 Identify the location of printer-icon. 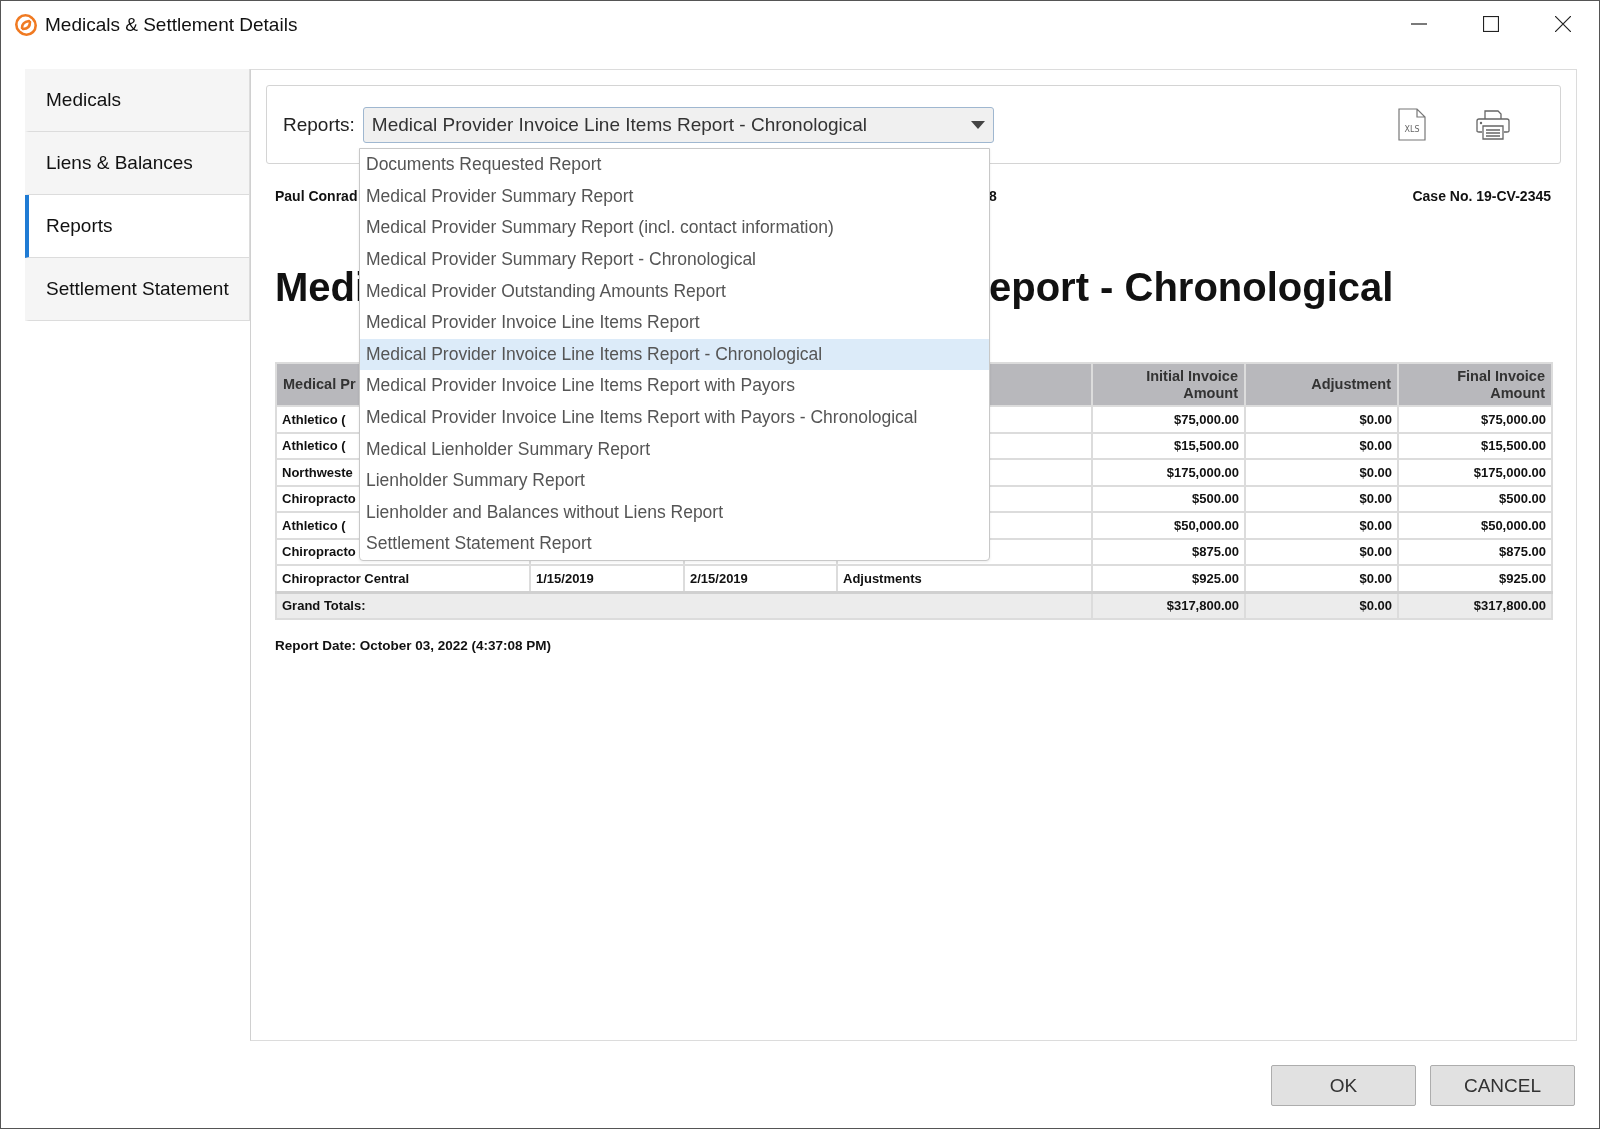
(1493, 124).